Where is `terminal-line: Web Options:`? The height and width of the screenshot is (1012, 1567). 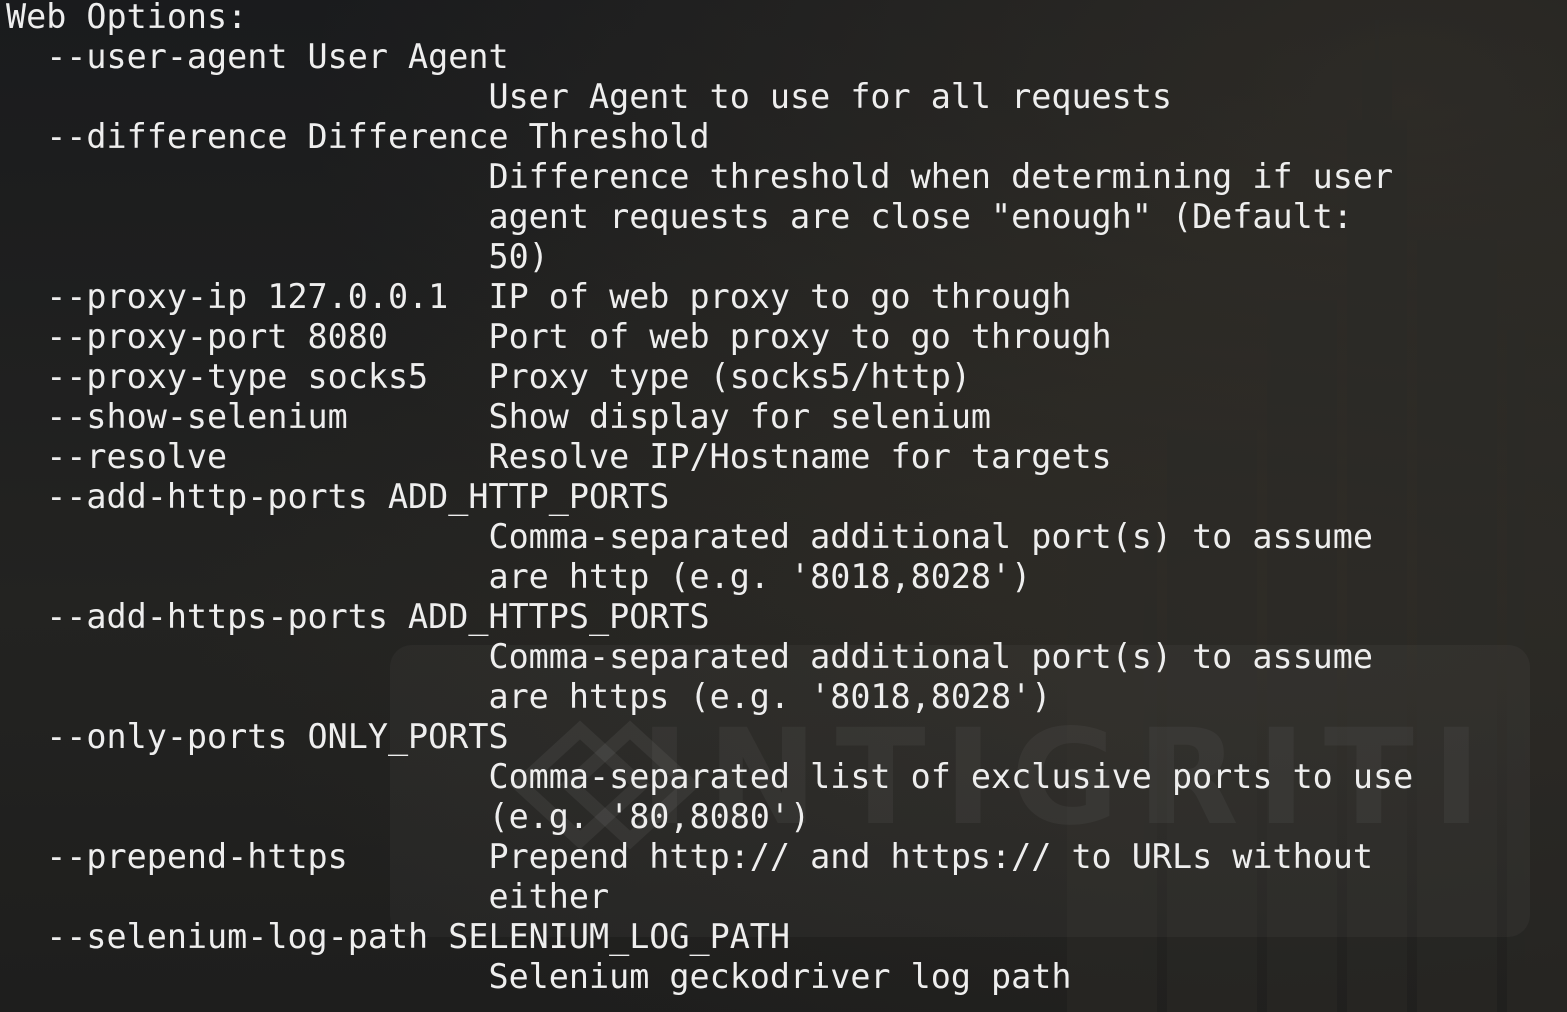 terminal-line: Web Options: is located at coordinates (127, 18).